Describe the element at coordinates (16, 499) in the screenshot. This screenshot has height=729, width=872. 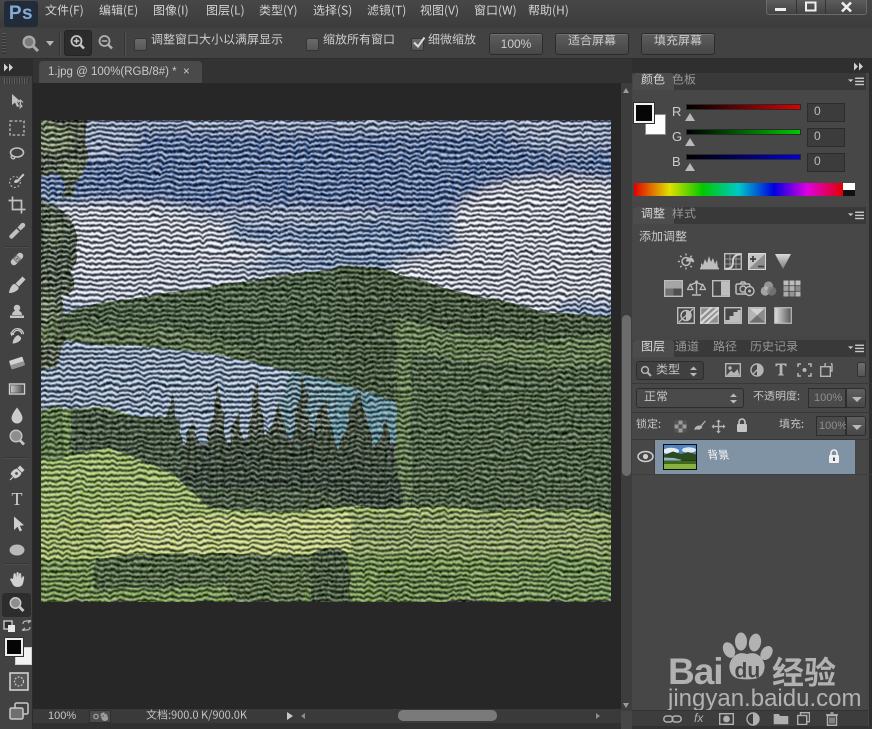
I see `svg-text: T` at that location.